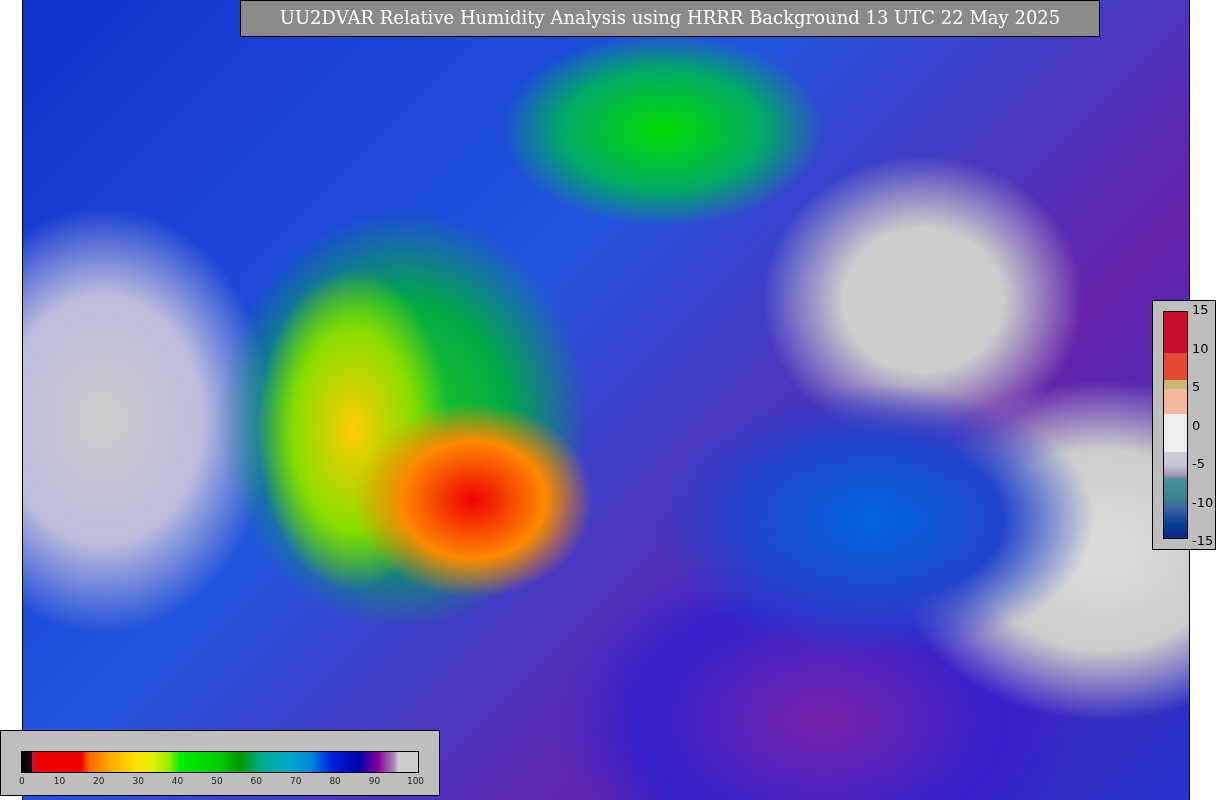 The height and width of the screenshot is (800, 1216). What do you see at coordinates (1203, 540) in the screenshot?
I see `colorbar-tick-label: -15` at bounding box center [1203, 540].